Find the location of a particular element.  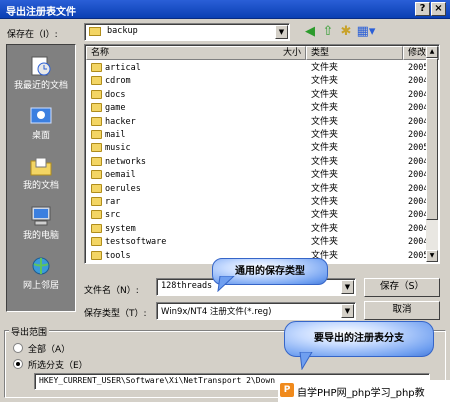

filetype-dropdown: Win9x/NT4 注册文件(*.reg) ▼ is located at coordinates (256, 311).